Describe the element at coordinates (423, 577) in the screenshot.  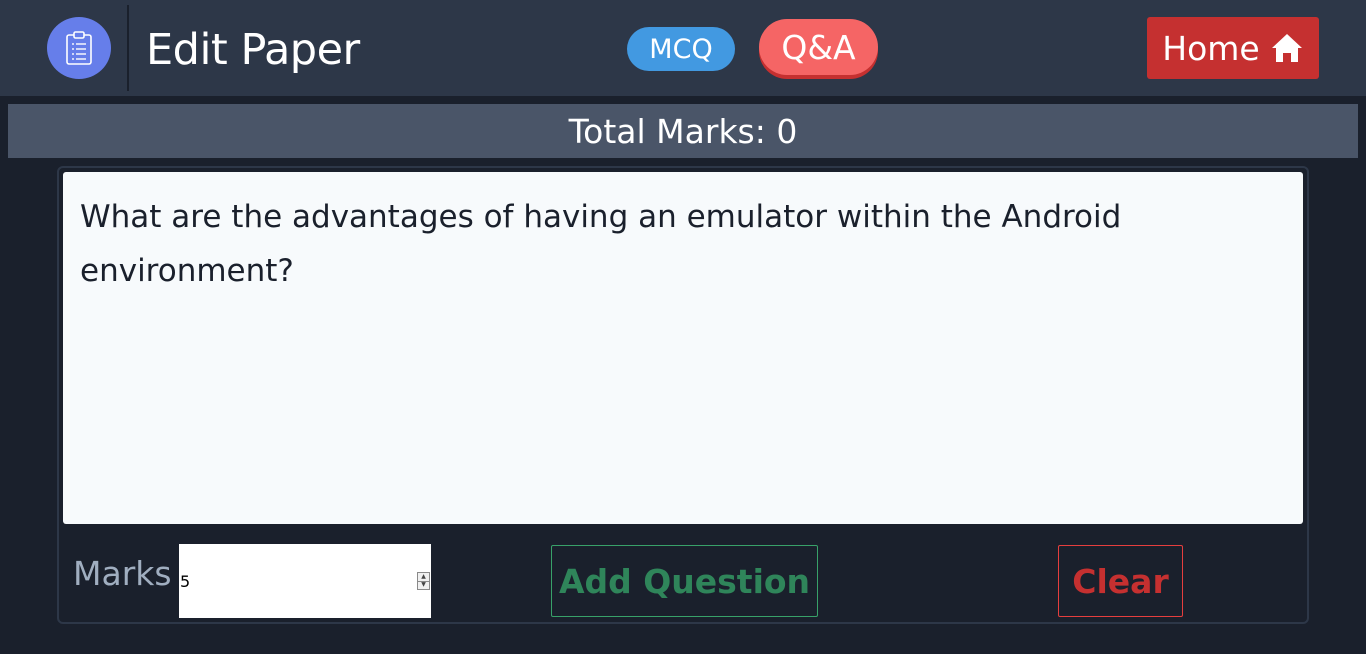
I see `increment-icon: ▲` at that location.